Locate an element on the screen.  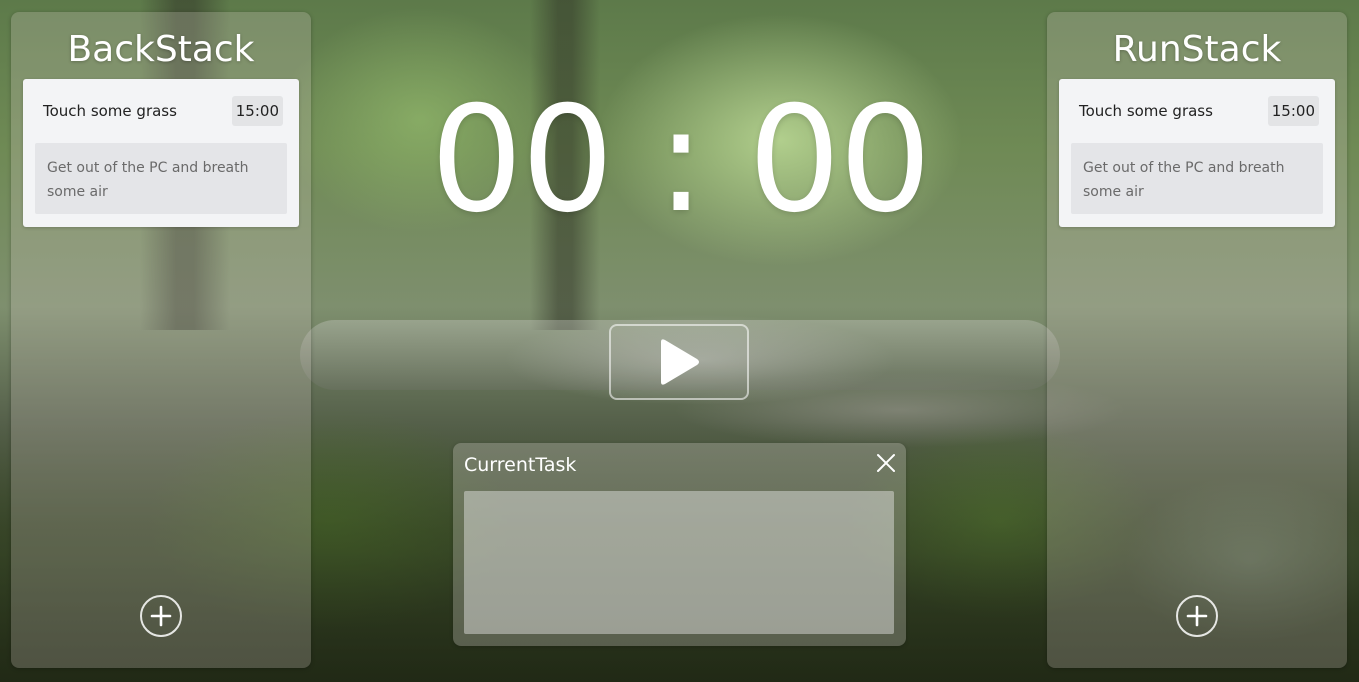
close-button is located at coordinates (886, 463).